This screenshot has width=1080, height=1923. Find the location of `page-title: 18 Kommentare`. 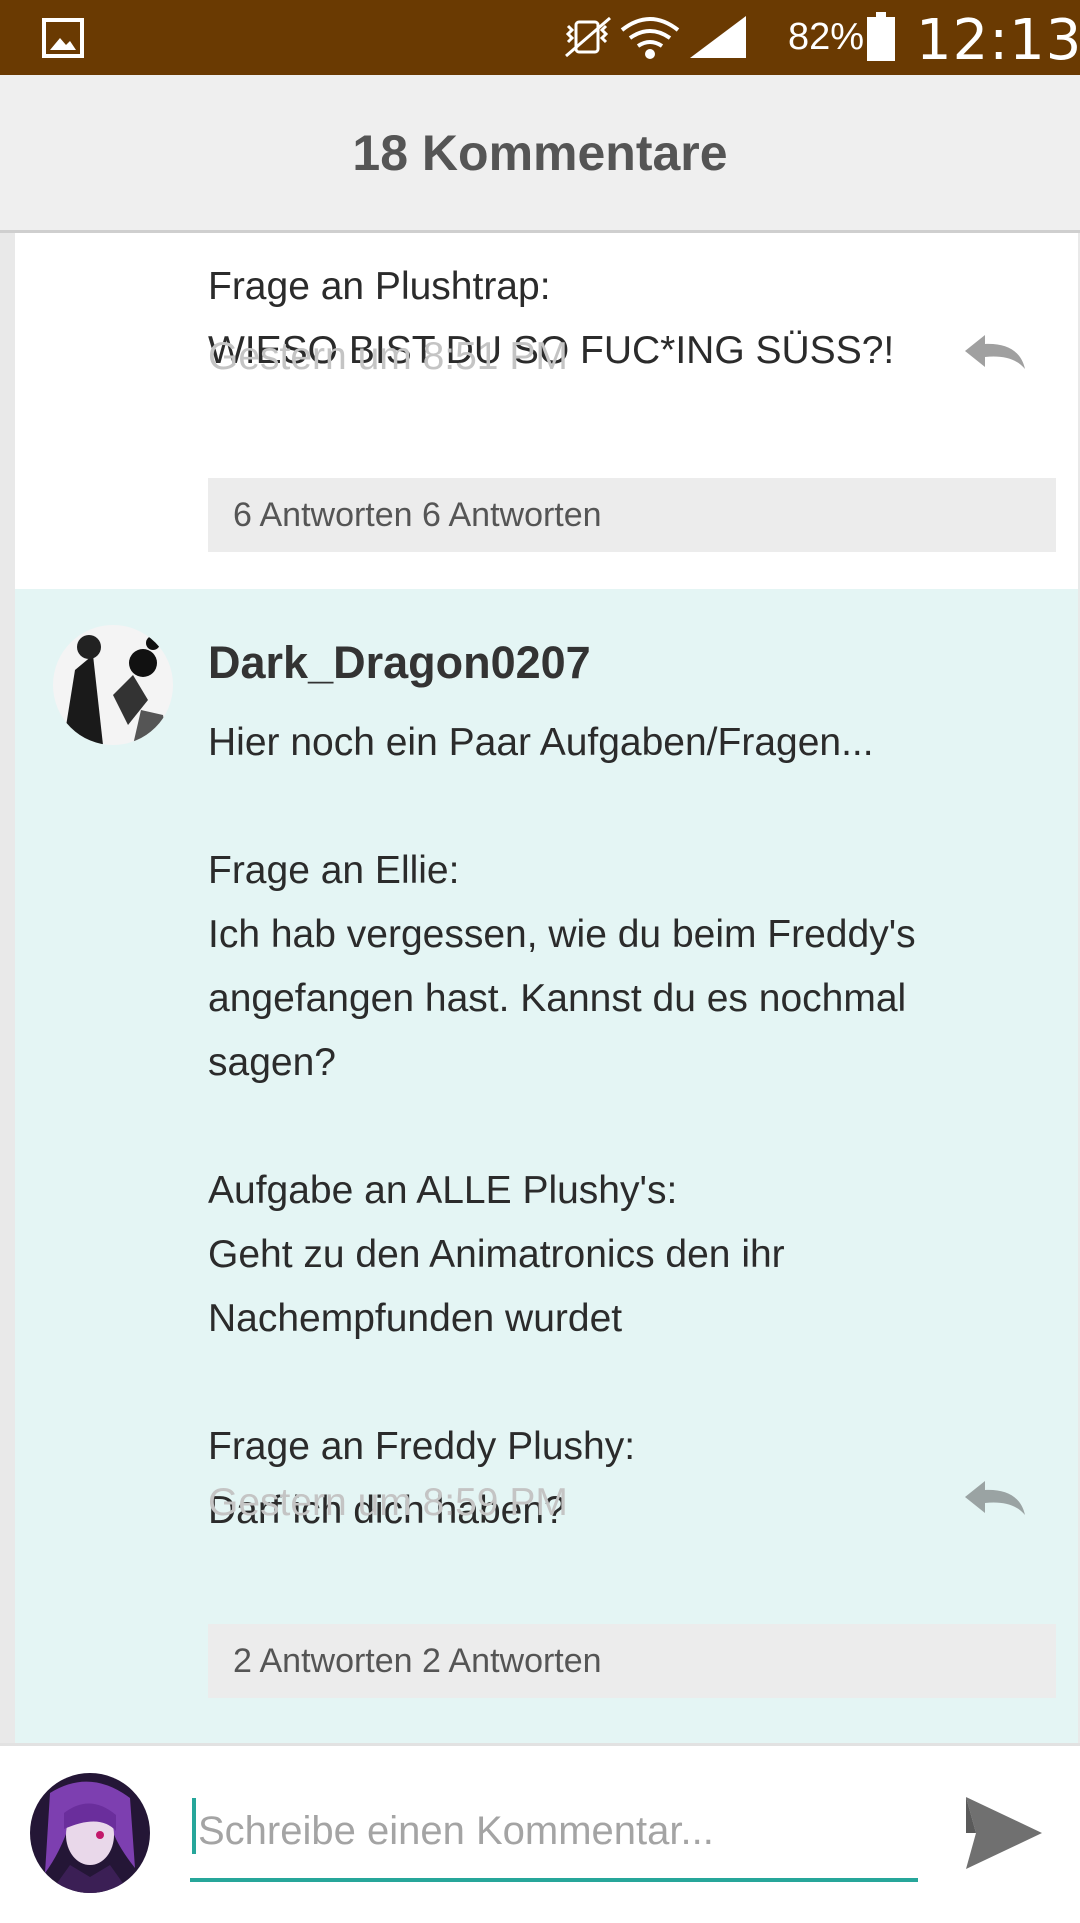

page-title: 18 Kommentare is located at coordinates (540, 152).